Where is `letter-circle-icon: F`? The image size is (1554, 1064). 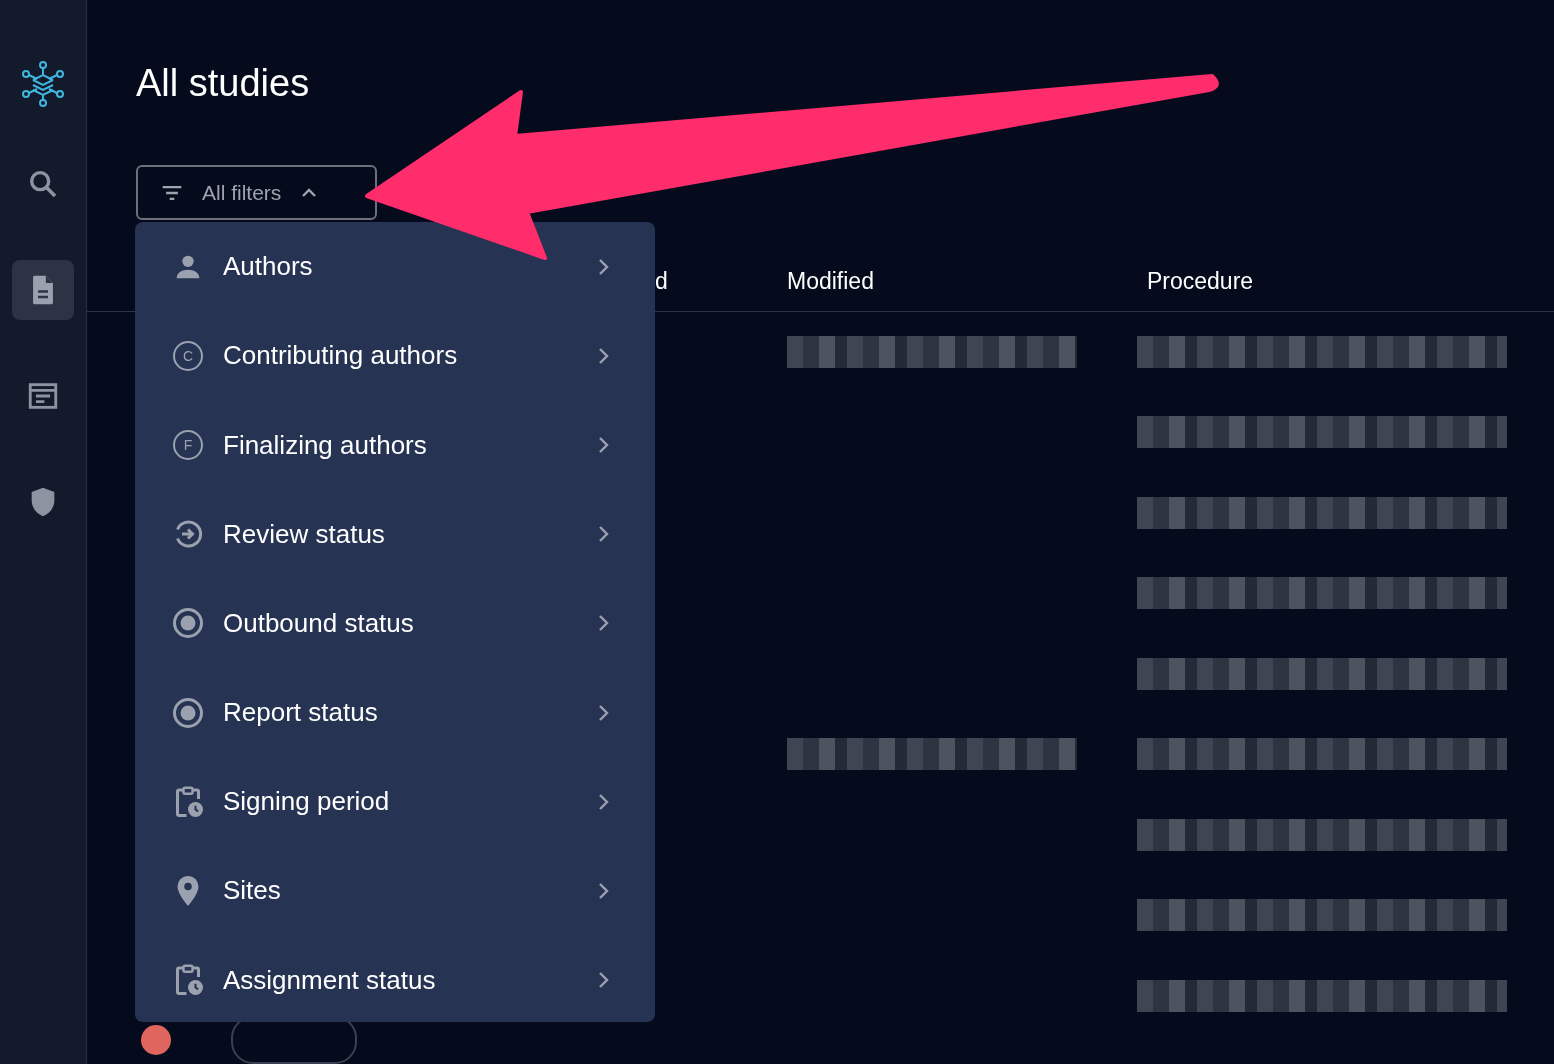 letter-circle-icon: F is located at coordinates (188, 445).